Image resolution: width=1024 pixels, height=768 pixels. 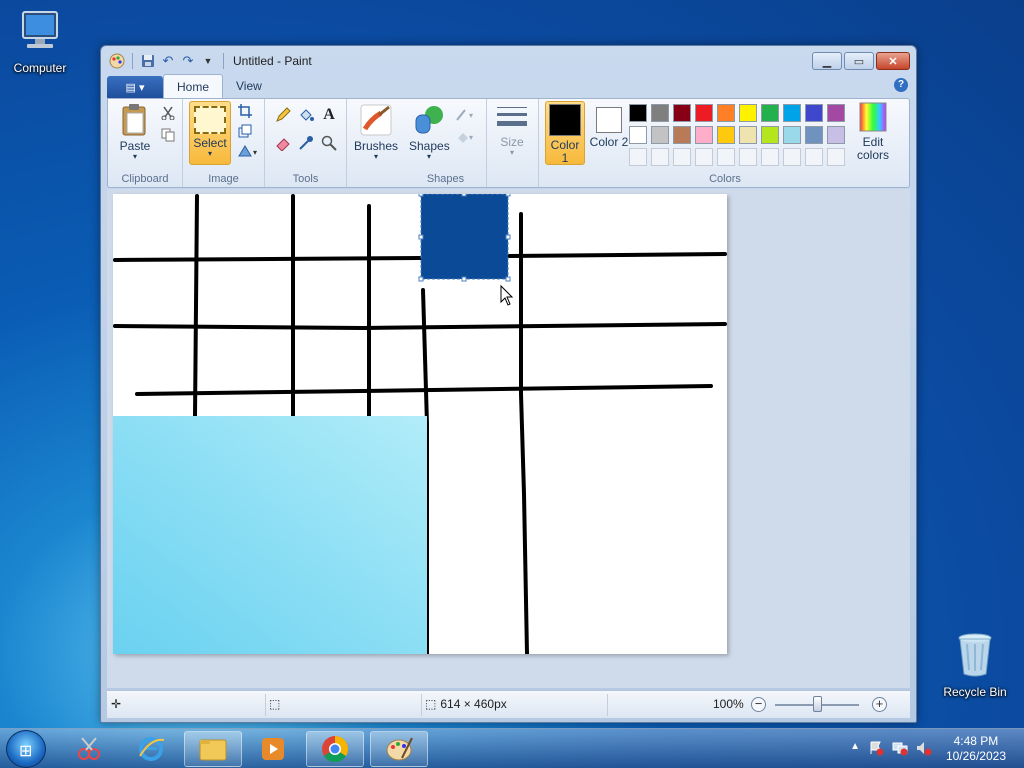 What do you see at coordinates (193, 86) in the screenshot?
I see `tab-home: Home` at bounding box center [193, 86].